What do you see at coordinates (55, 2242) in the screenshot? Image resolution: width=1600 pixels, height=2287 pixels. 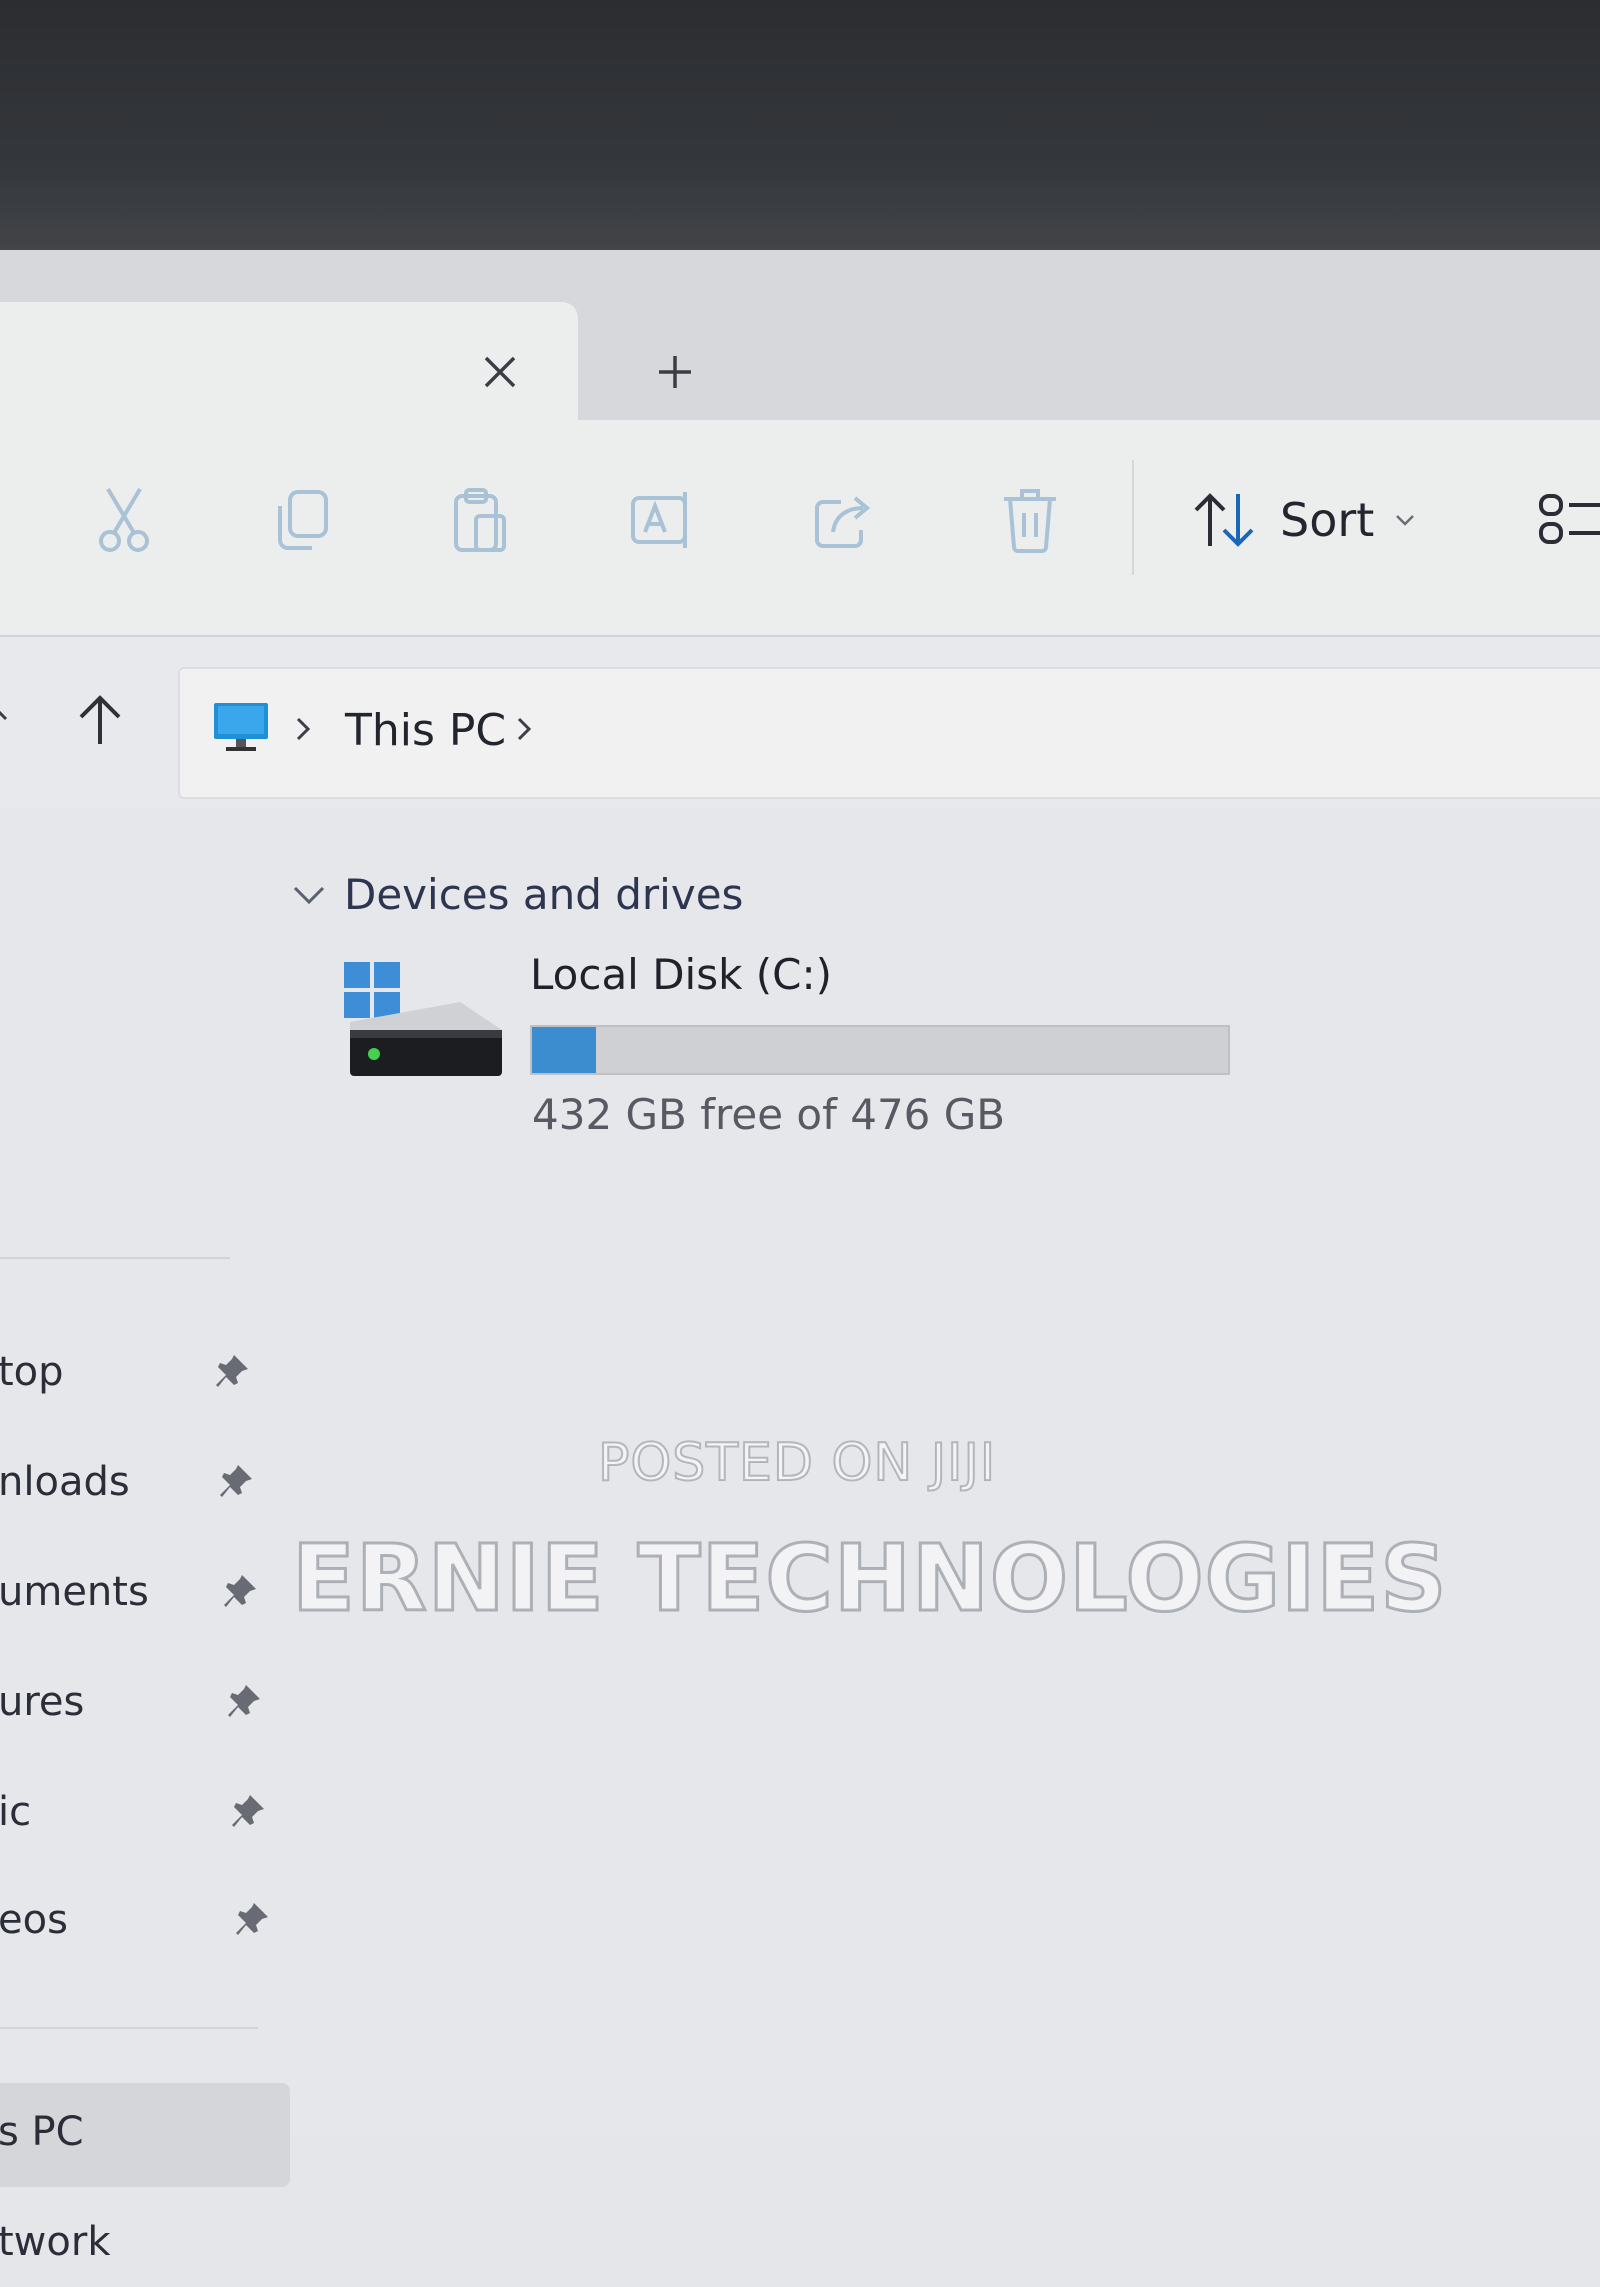 I see `sidebar-item-label: twork` at bounding box center [55, 2242].